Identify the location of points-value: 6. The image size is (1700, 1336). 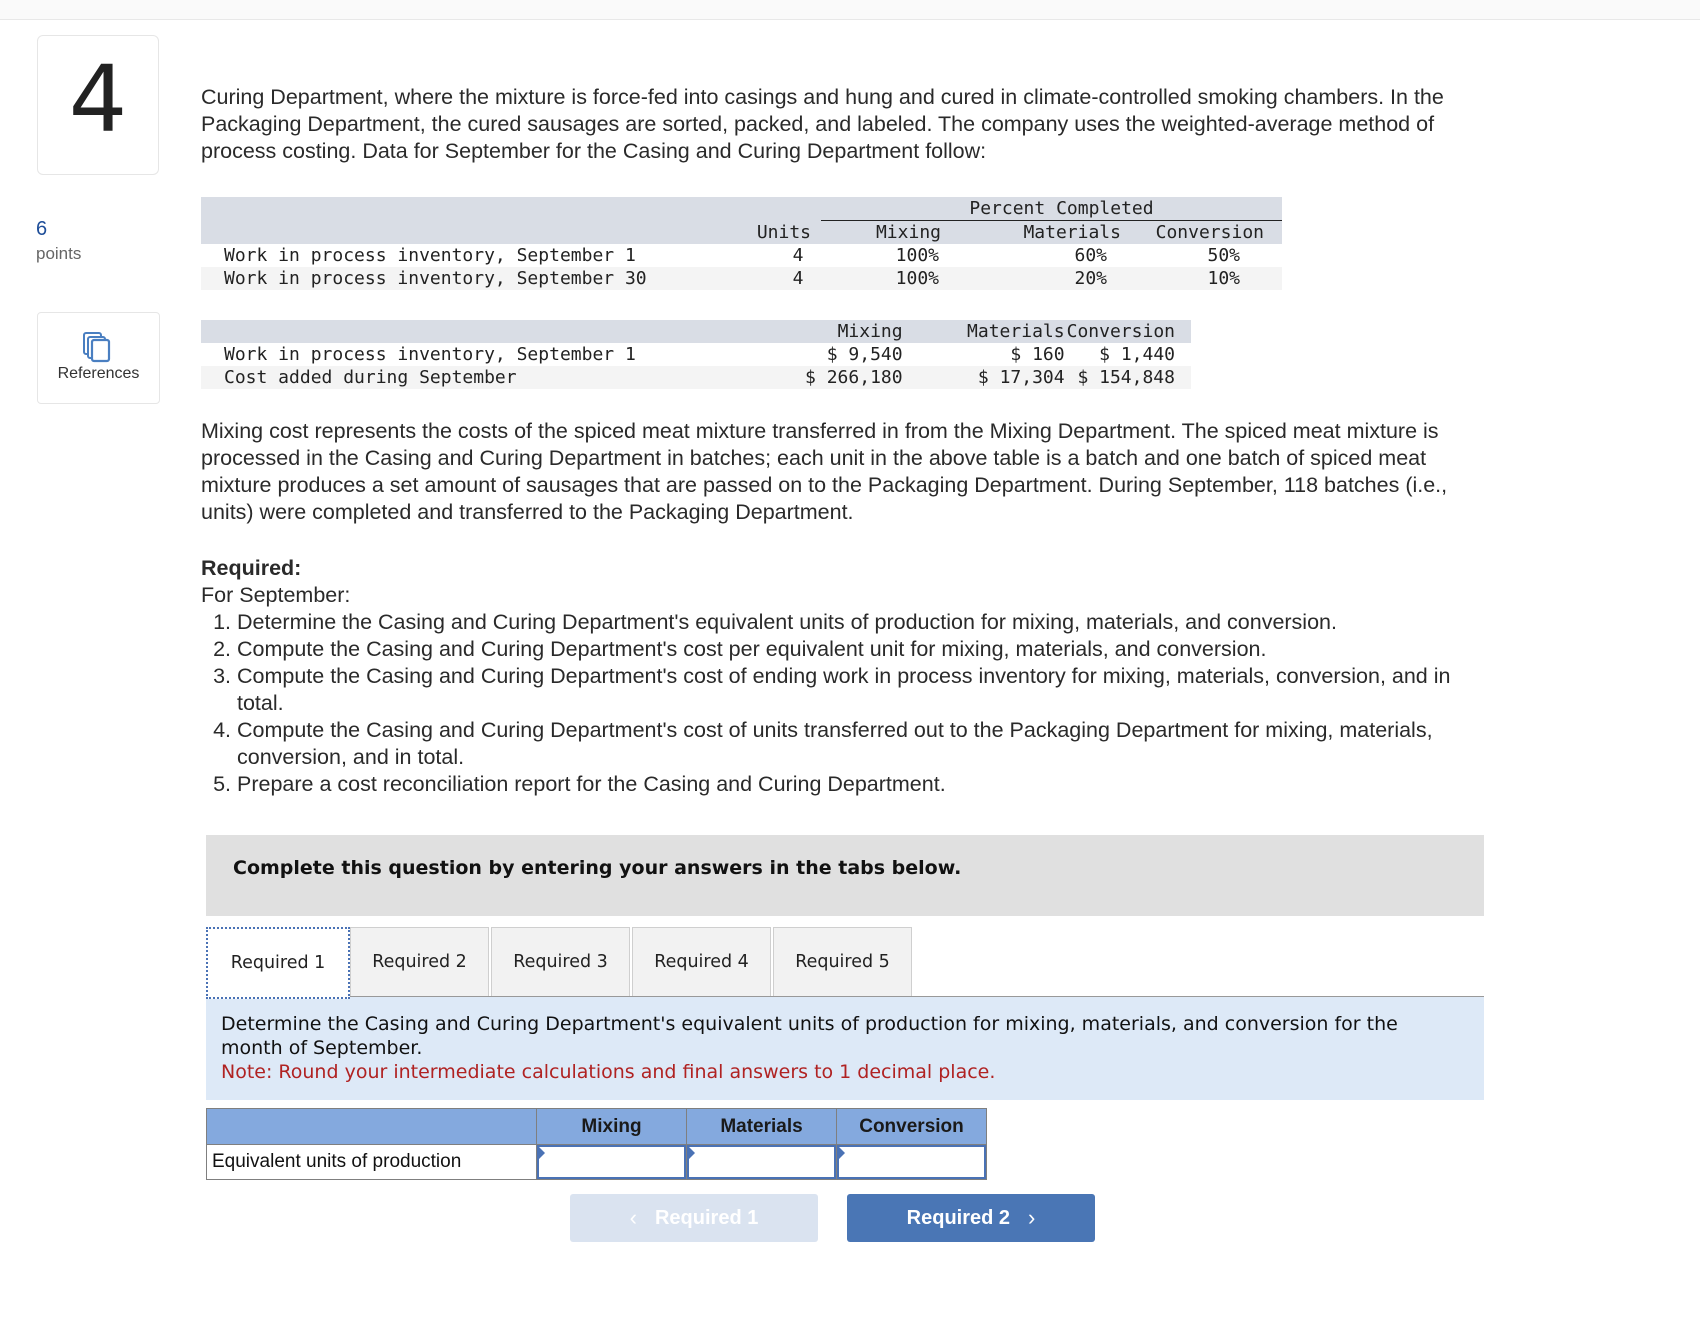
(42, 229).